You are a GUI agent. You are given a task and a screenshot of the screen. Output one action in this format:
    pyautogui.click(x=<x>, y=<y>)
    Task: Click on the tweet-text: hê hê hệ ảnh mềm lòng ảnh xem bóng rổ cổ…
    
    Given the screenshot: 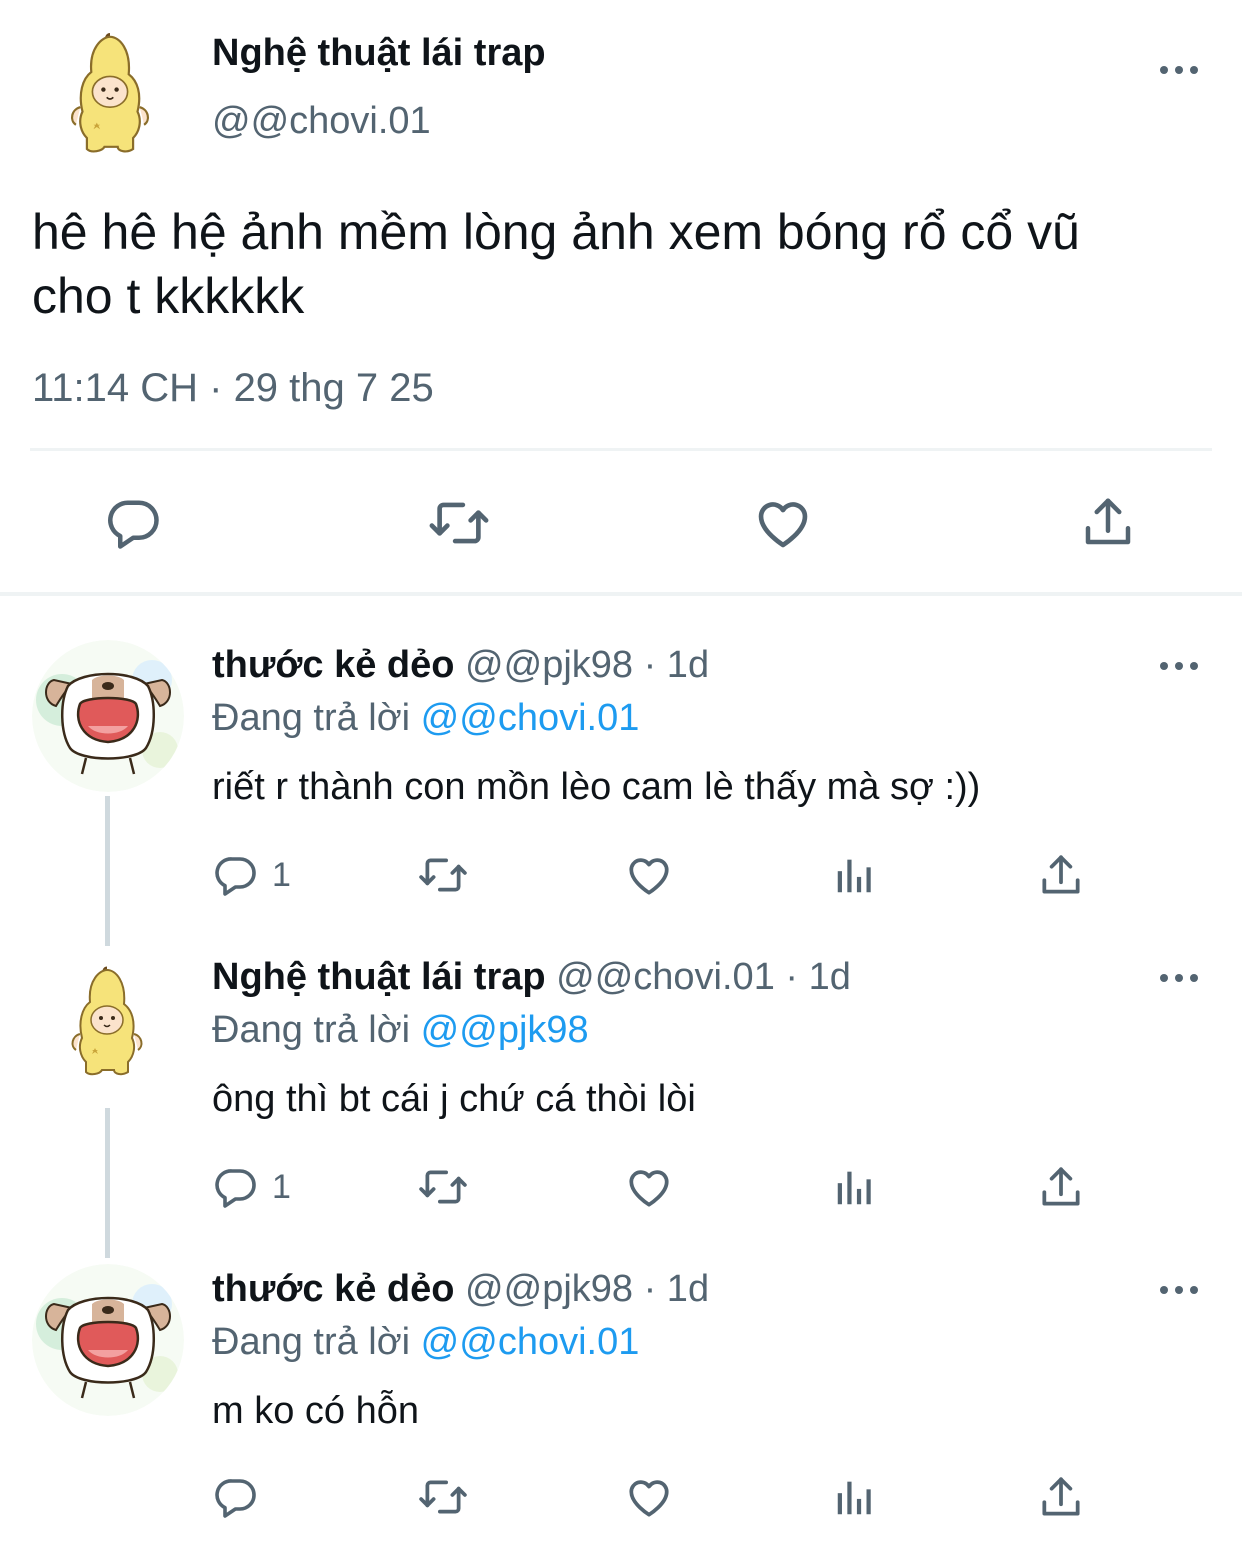 What is the action you would take?
    pyautogui.click(x=556, y=264)
    